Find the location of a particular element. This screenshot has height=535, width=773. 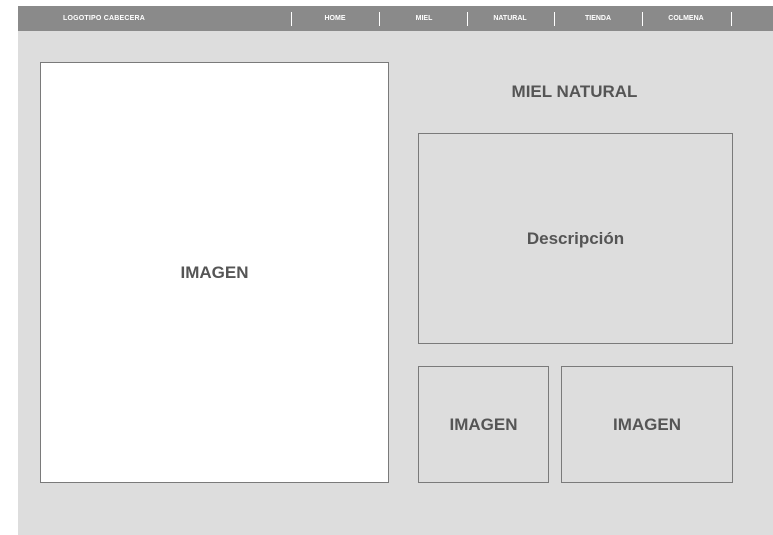

thumbnail-image-placeholder-2: IMAGEN is located at coordinates (647, 424).